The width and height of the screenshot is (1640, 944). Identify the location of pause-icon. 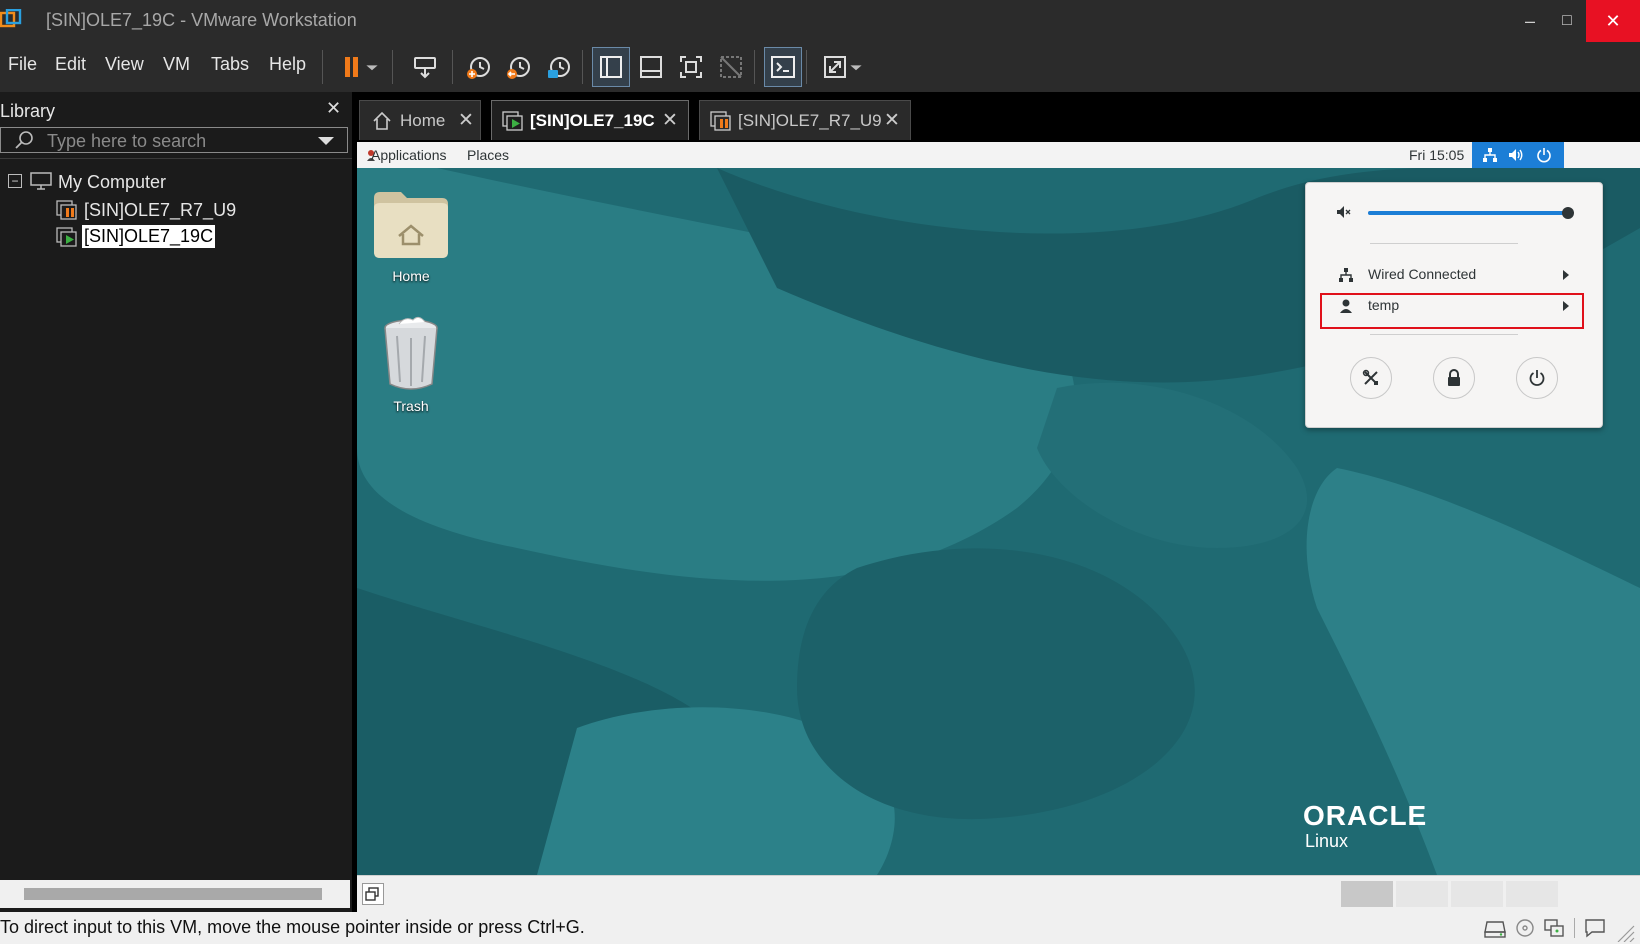
(351, 67).